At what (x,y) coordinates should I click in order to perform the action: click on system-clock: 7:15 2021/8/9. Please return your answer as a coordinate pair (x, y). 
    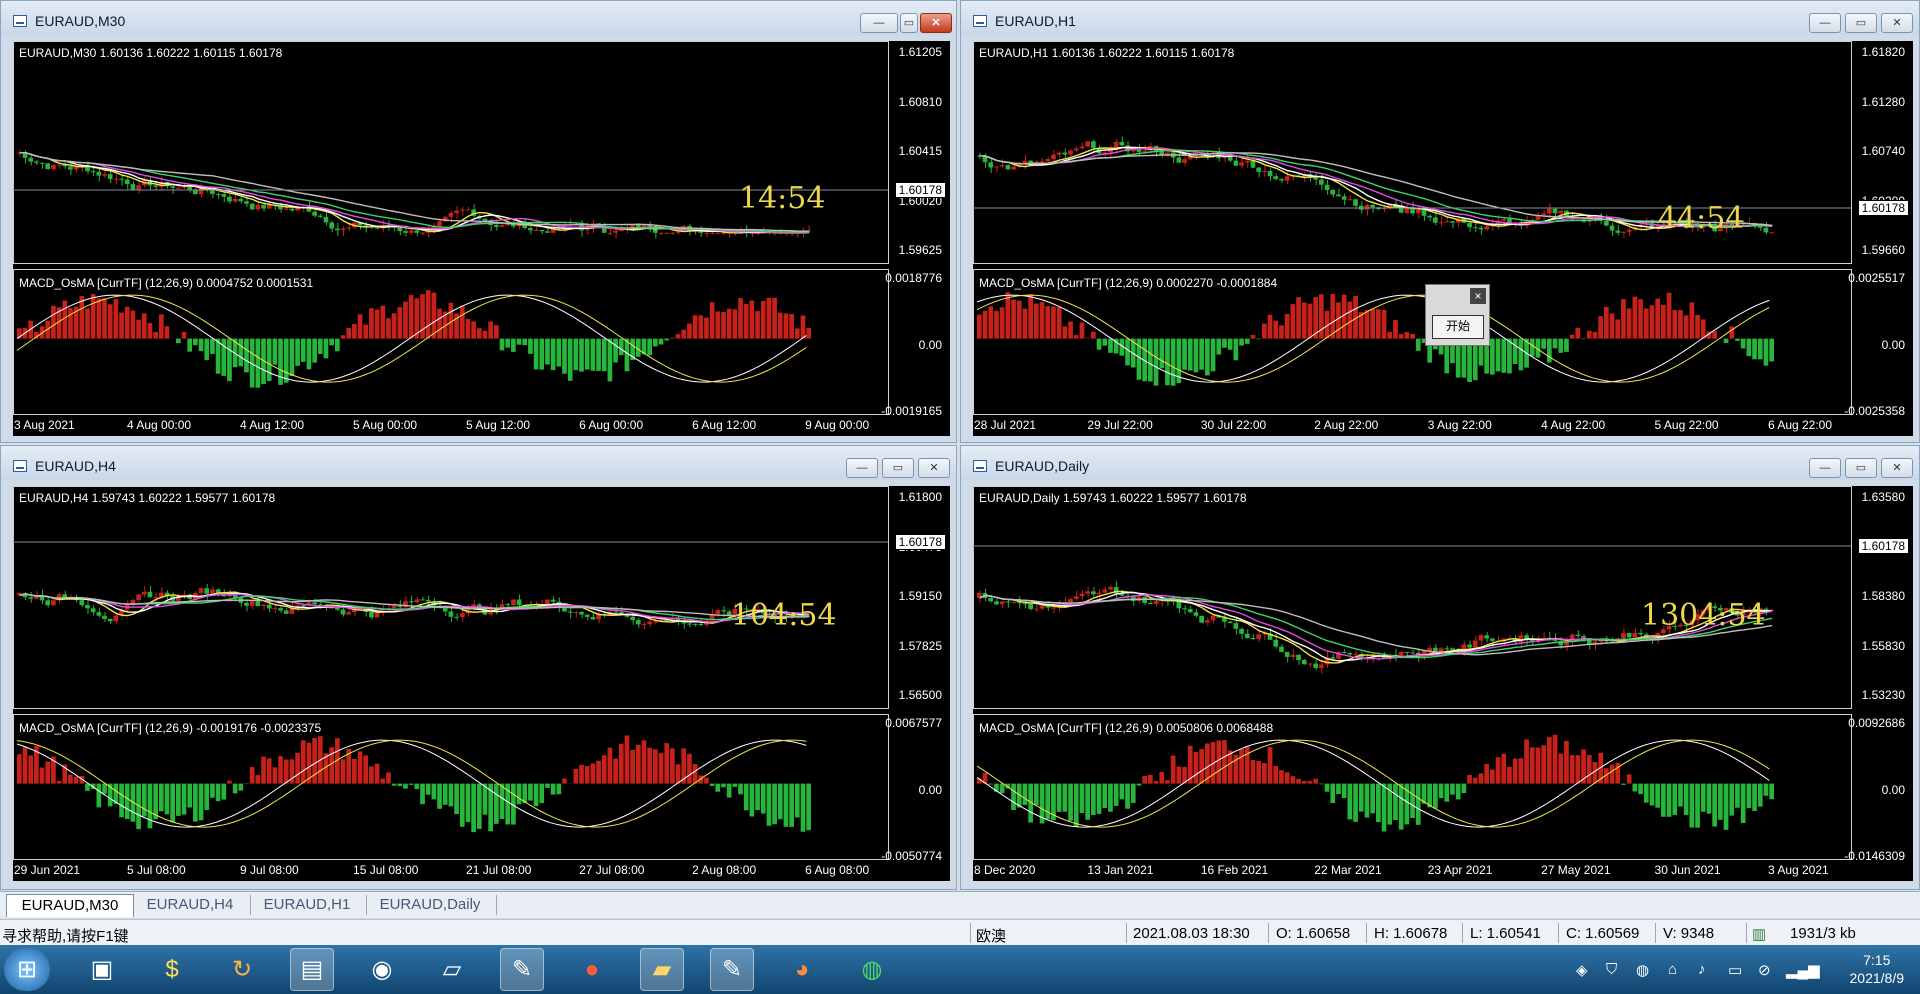
    Looking at the image, I should click on (1877, 969).